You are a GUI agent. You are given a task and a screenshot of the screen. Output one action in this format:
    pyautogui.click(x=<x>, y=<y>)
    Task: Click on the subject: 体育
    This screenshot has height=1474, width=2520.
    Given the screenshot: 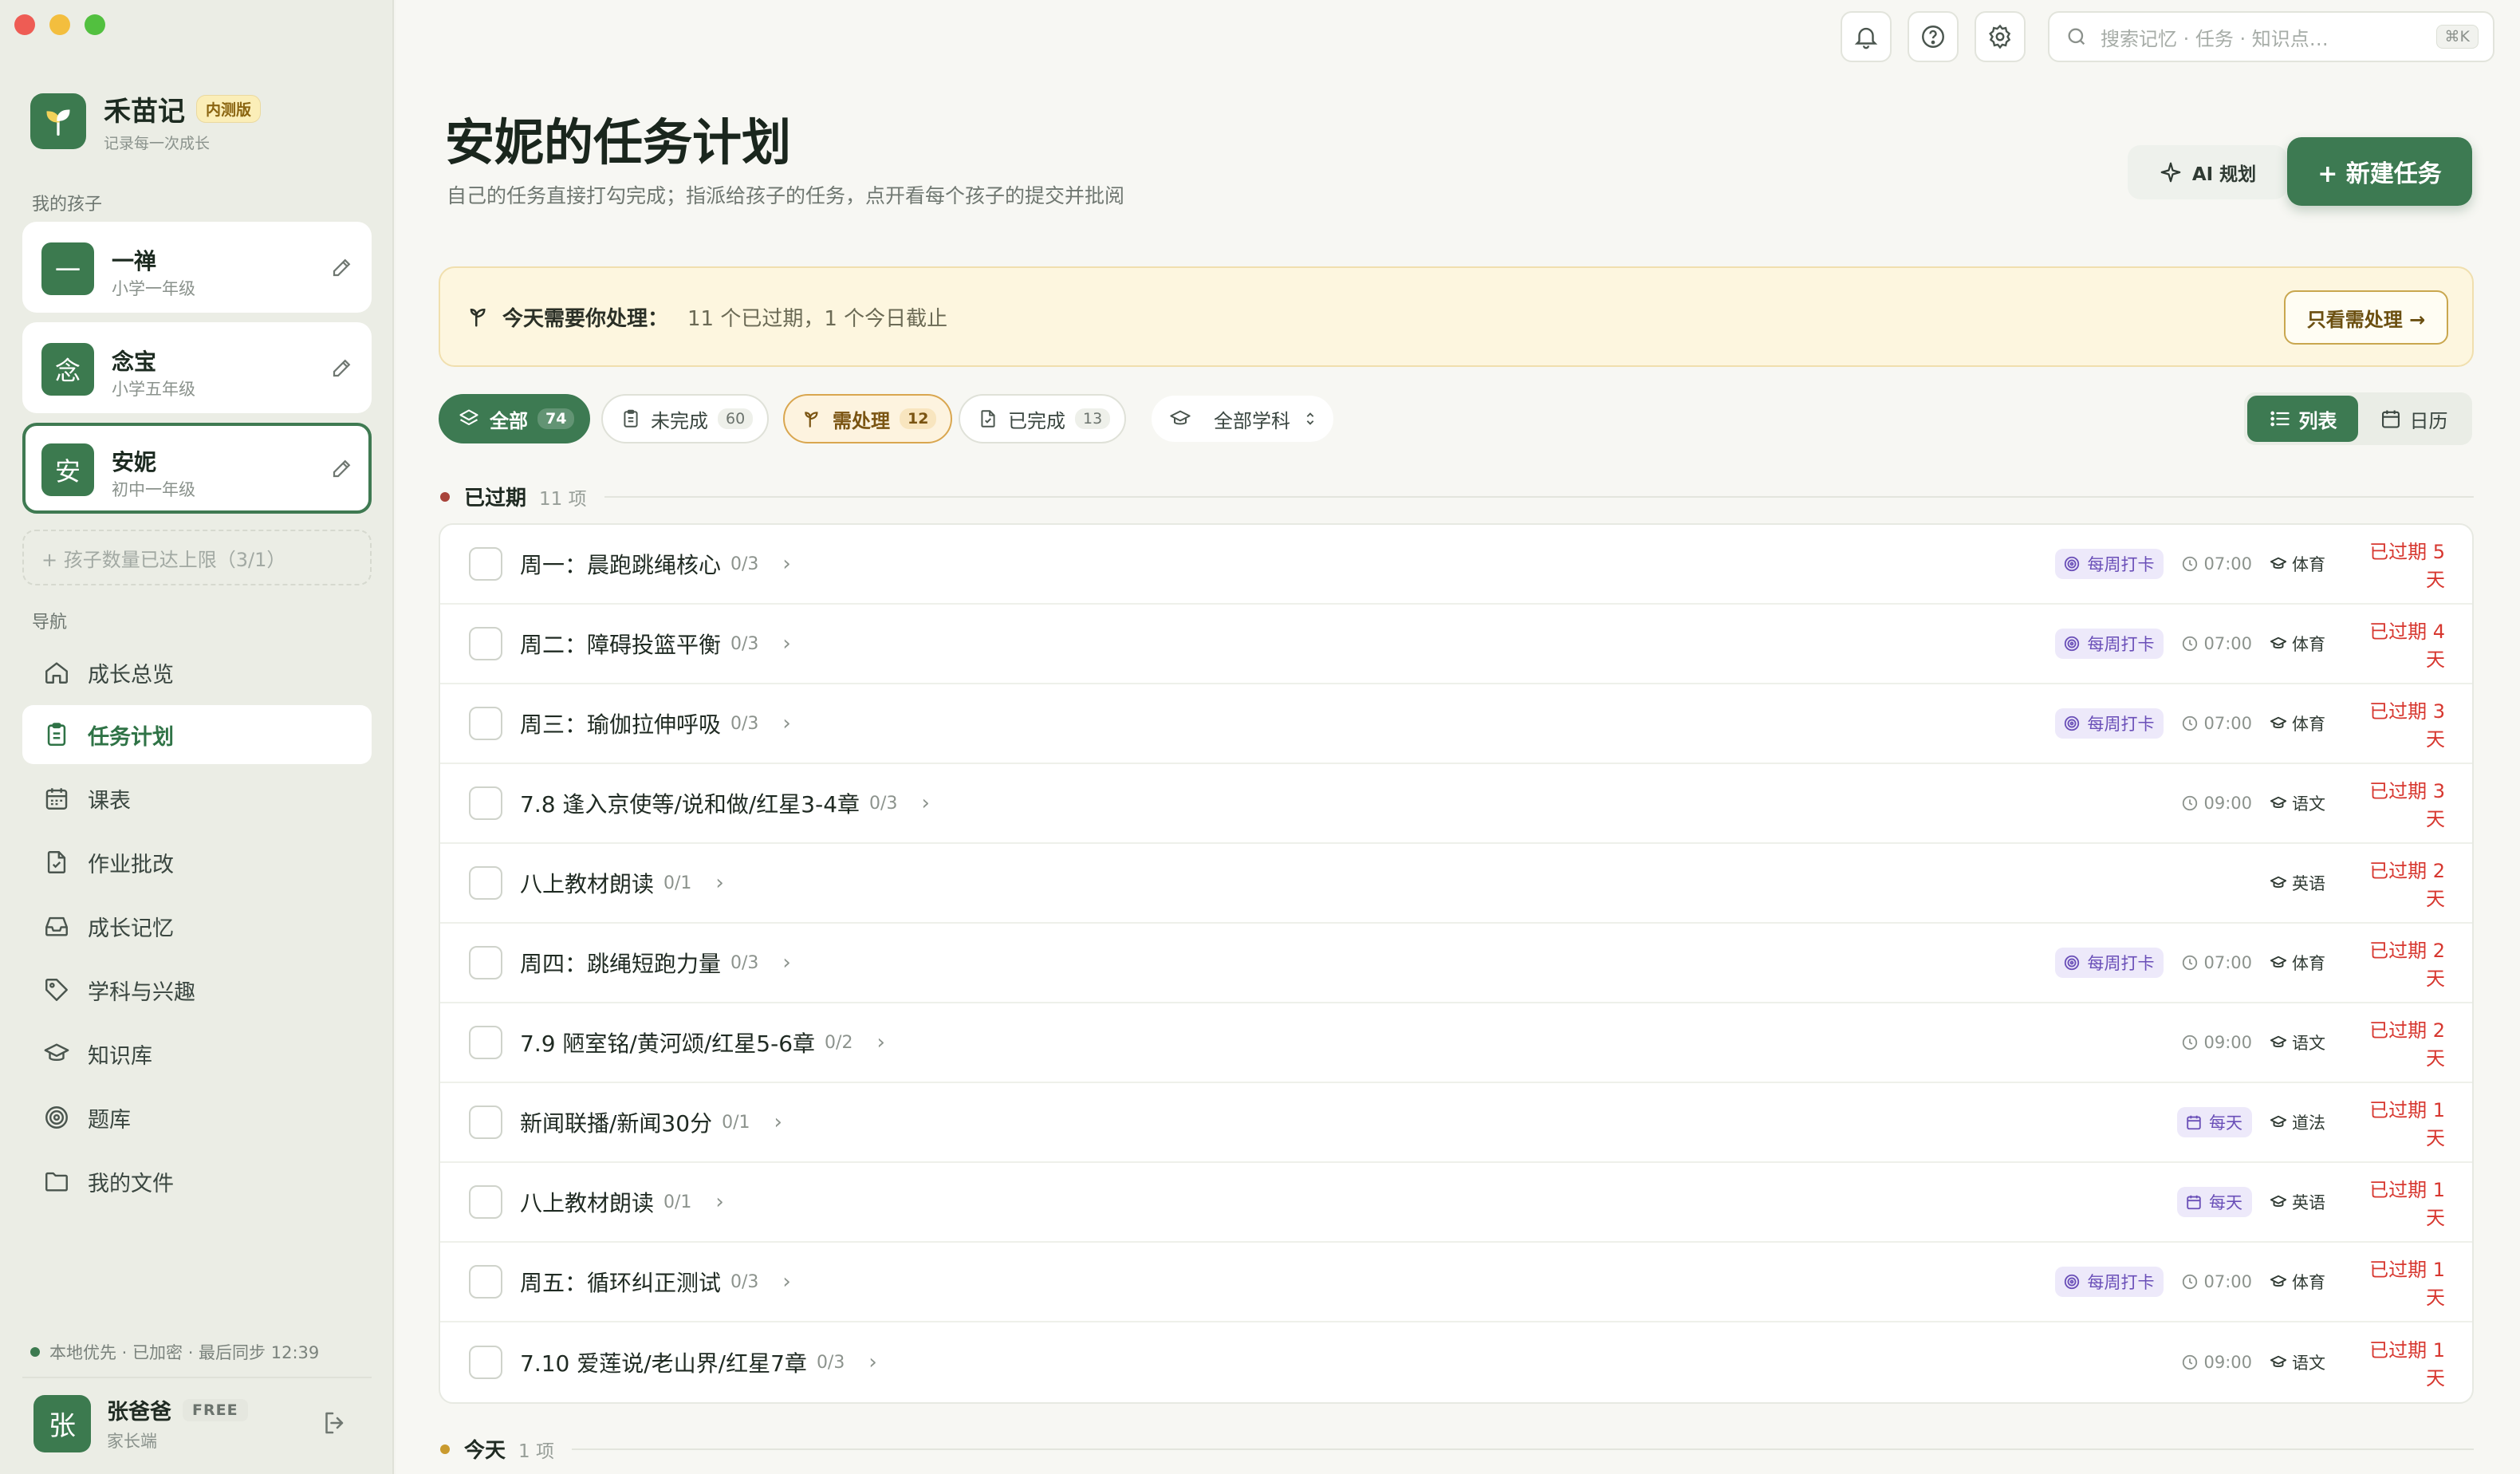 What is the action you would take?
    pyautogui.click(x=2297, y=644)
    